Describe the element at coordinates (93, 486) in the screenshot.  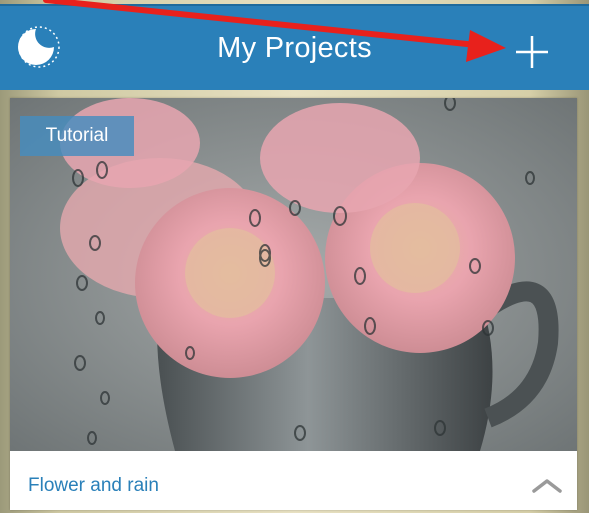
I see `project-name: Flower and rain` at that location.